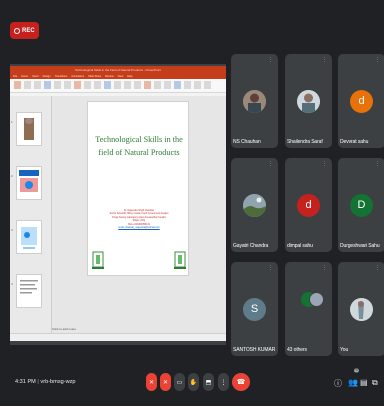  Describe the element at coordinates (12, 230) in the screenshot. I see `slide-number: 3` at that location.